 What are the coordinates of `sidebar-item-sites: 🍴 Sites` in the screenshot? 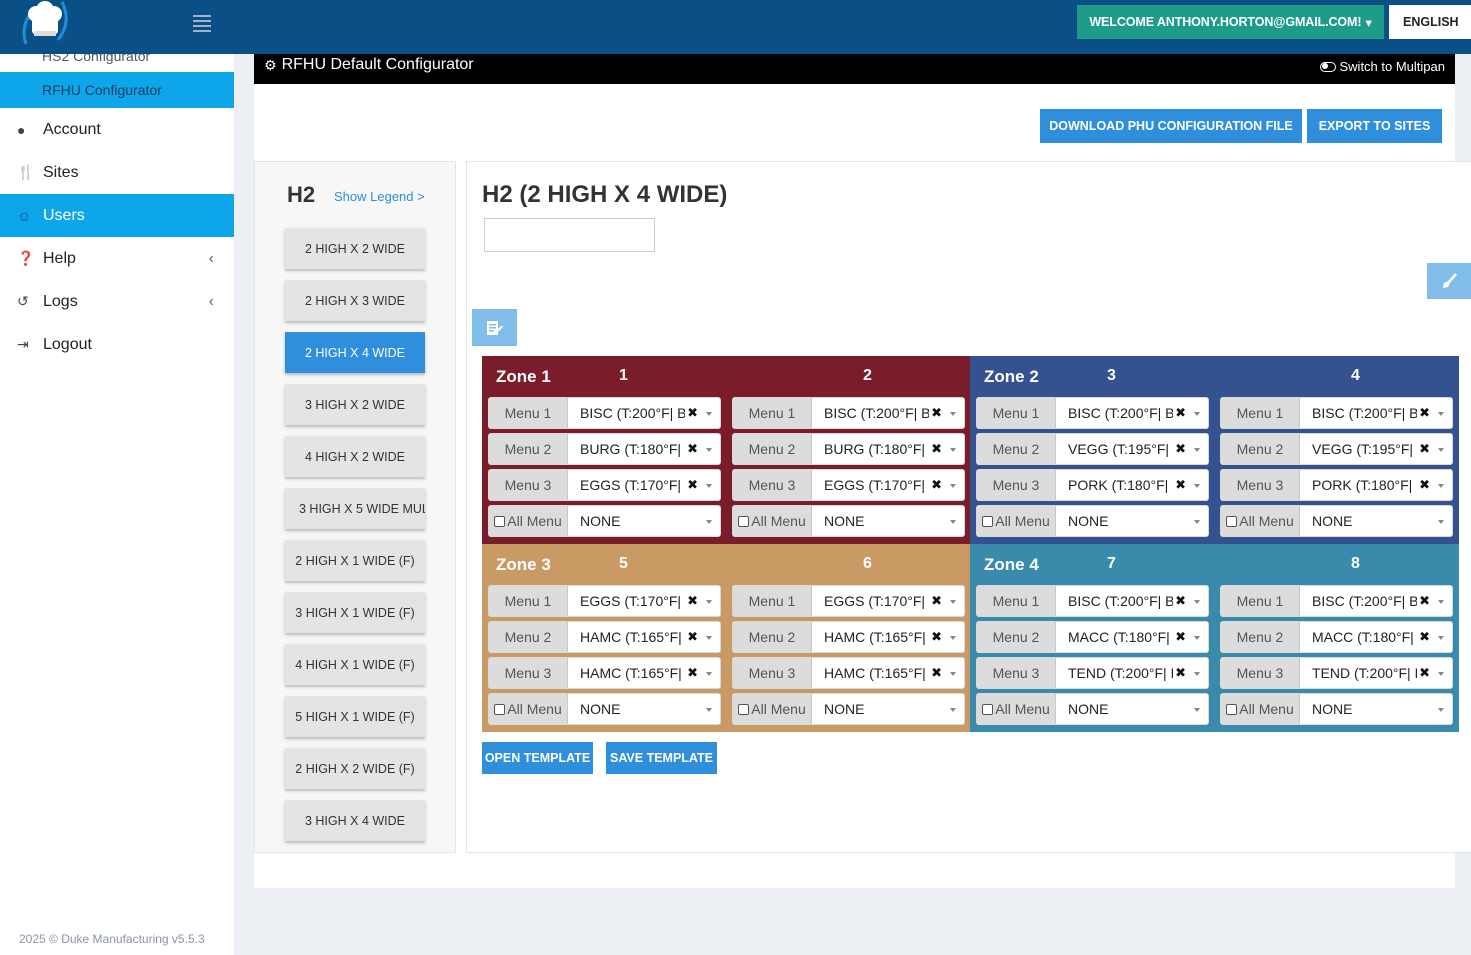 It's located at (117, 172).